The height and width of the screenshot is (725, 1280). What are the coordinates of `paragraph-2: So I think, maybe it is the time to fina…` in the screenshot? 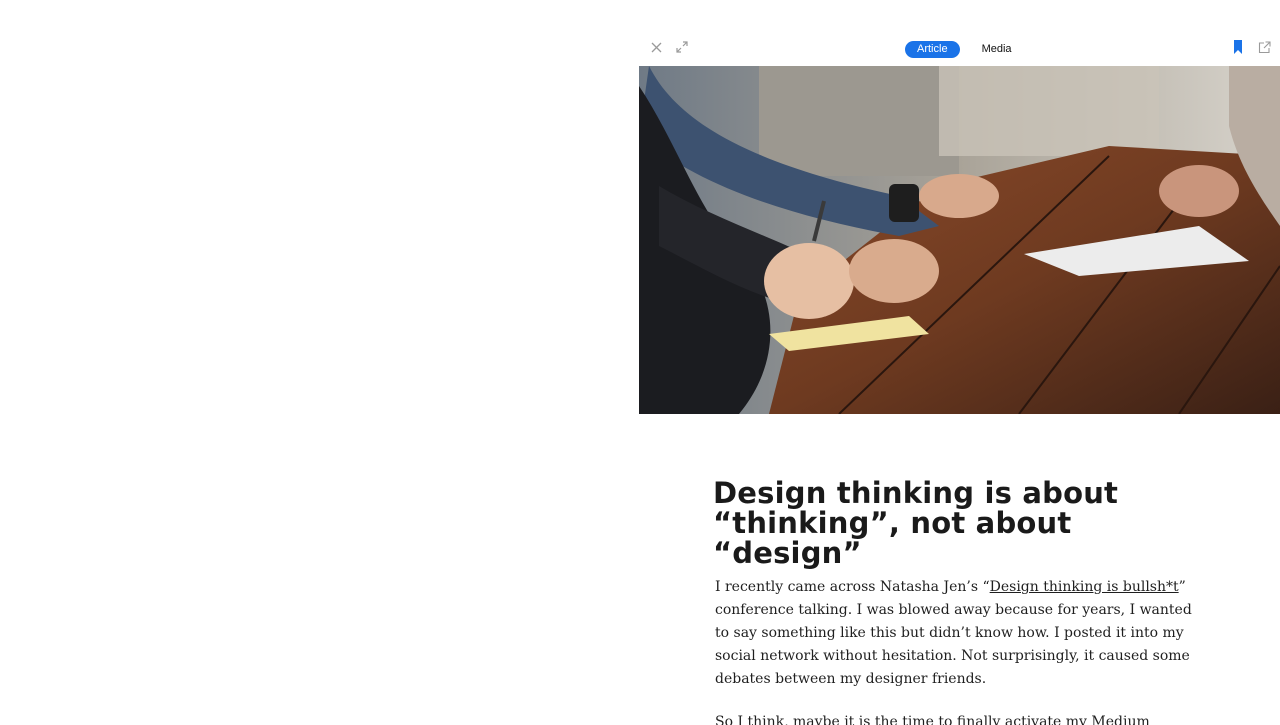 It's located at (957, 718).